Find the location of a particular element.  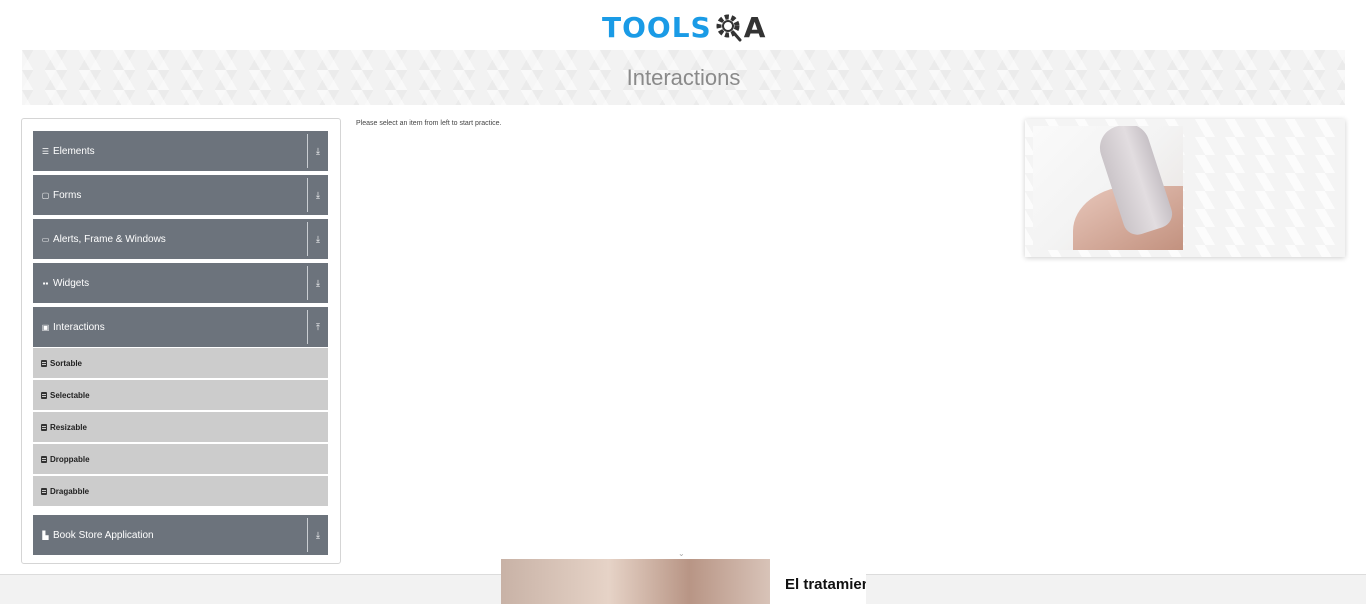

group-label: Alerts, Frame & Windows is located at coordinates (109, 239).